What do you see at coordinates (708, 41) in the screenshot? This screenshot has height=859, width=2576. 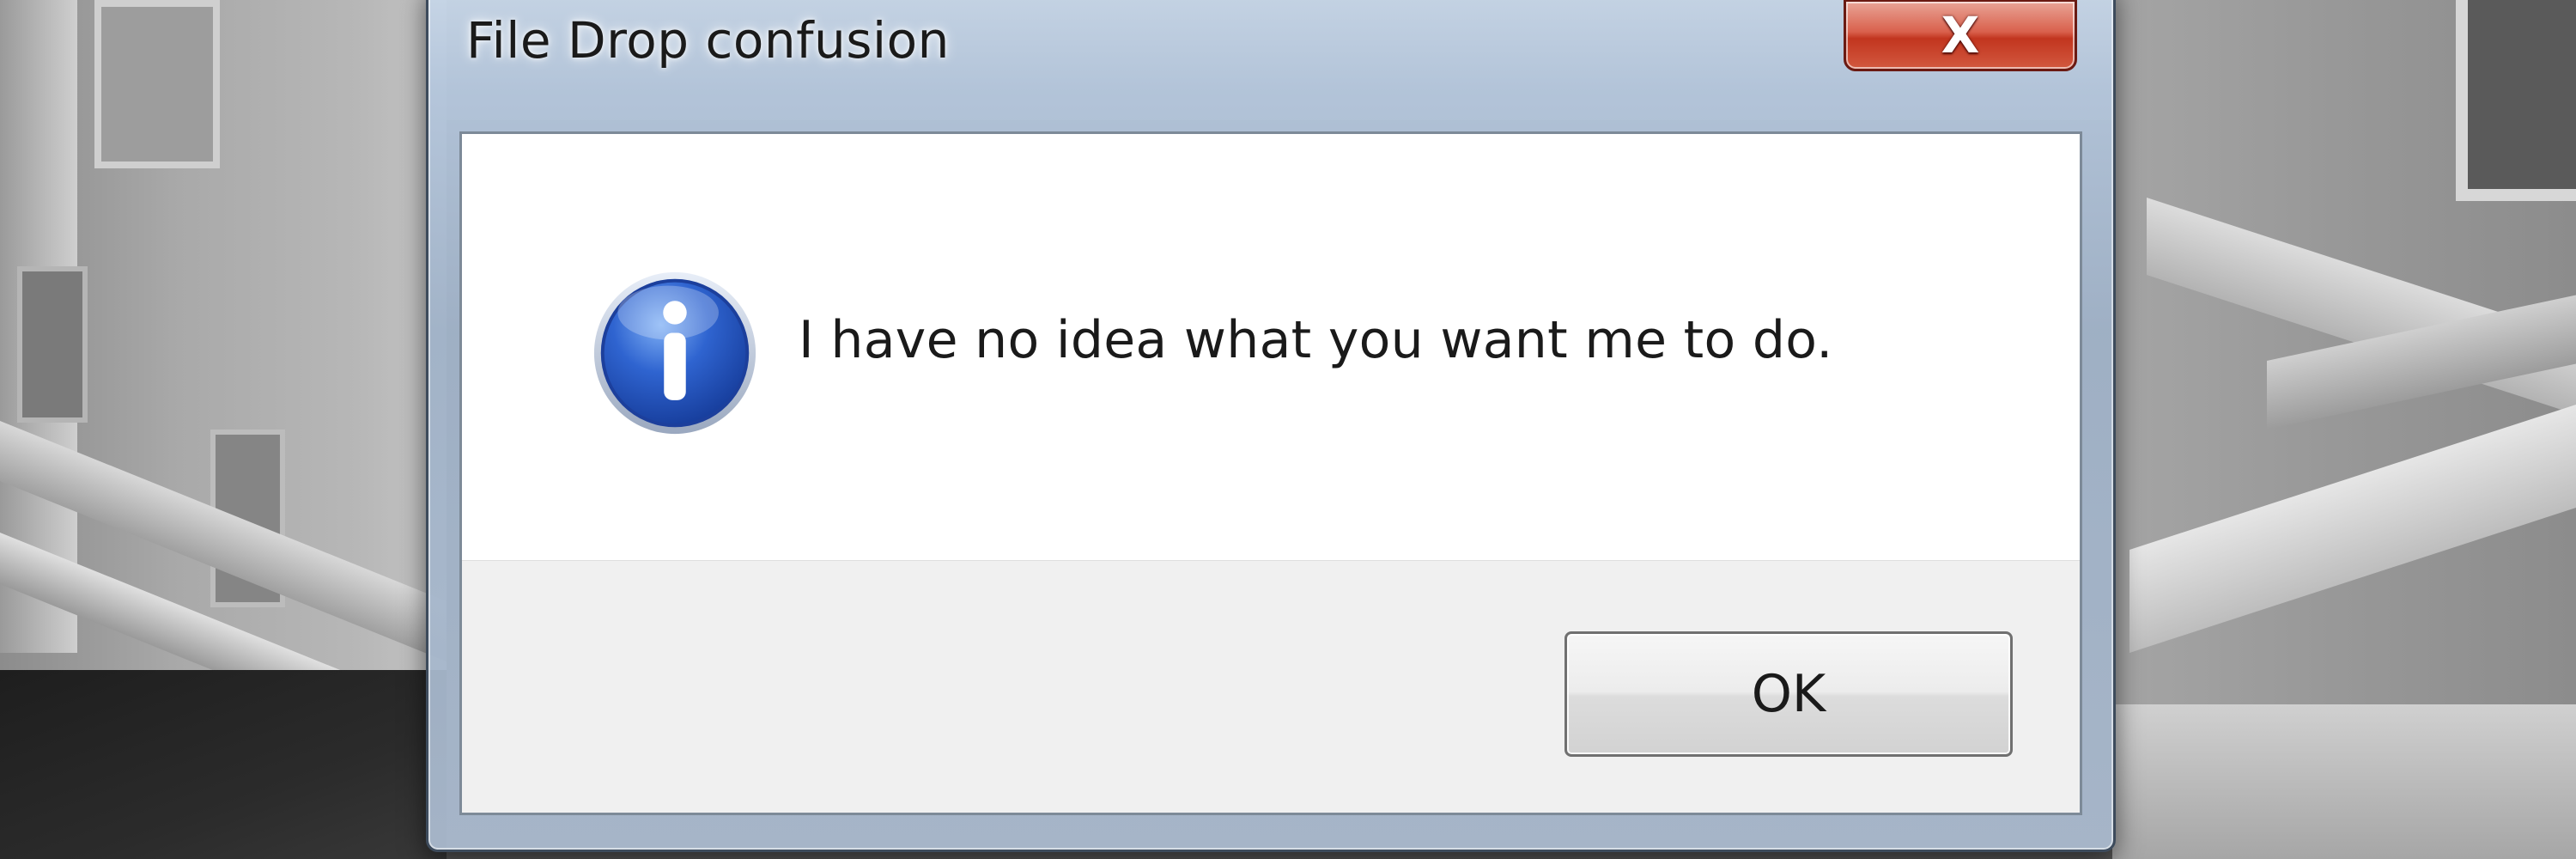 I see `dialog-title: File Drop confusion` at bounding box center [708, 41].